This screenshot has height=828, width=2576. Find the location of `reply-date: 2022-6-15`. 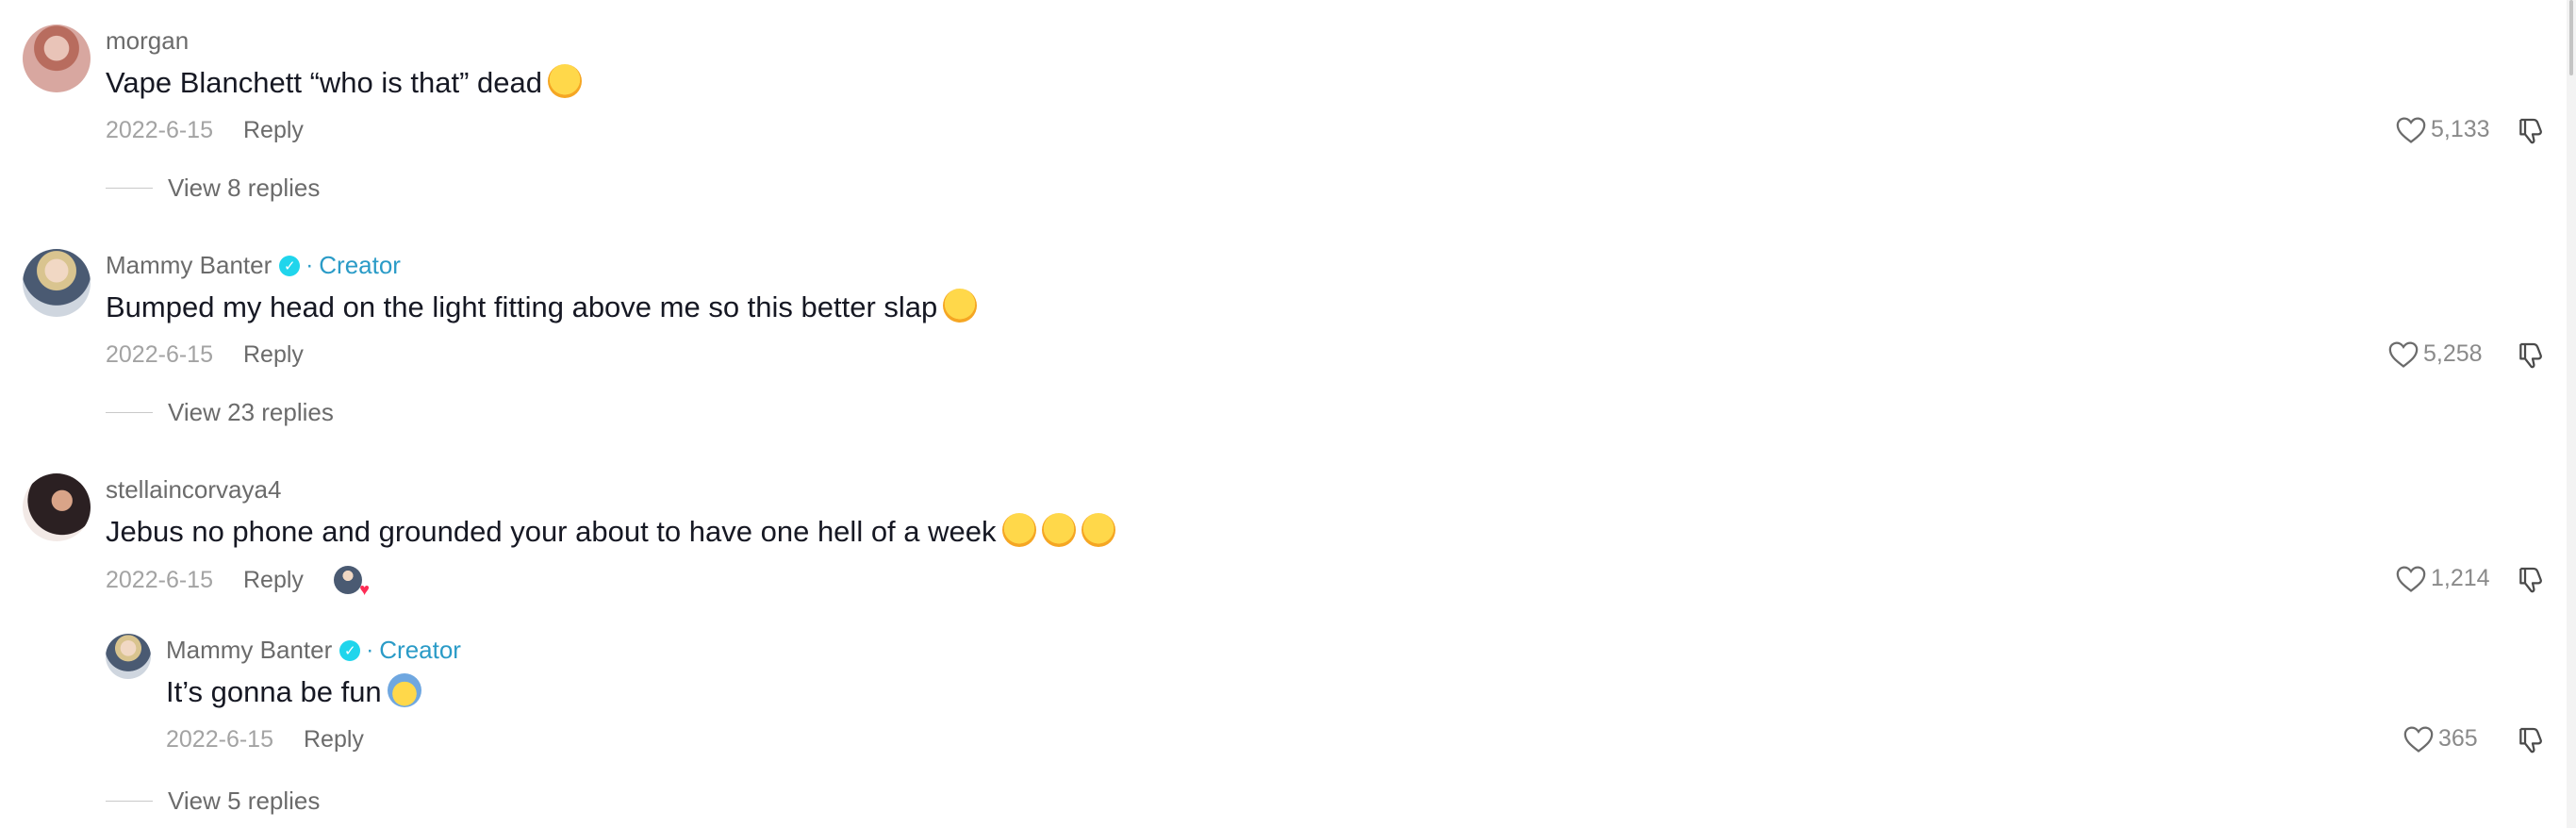

reply-date: 2022-6-15 is located at coordinates (219, 739).